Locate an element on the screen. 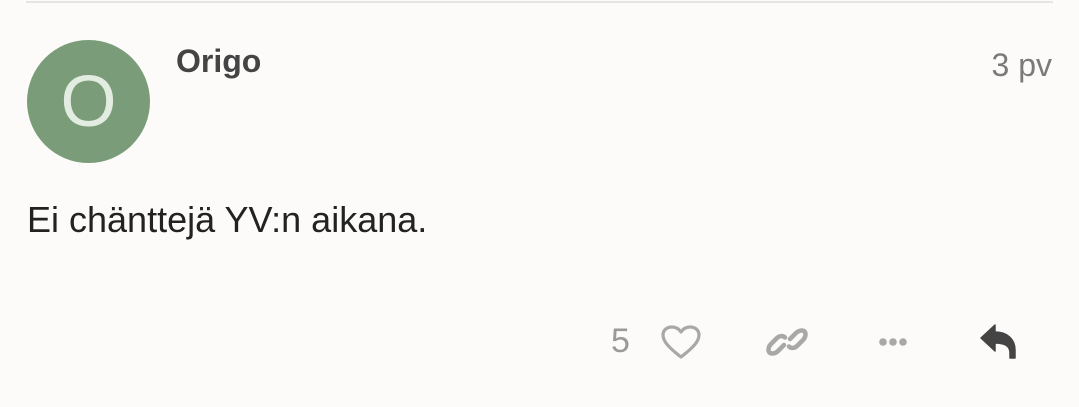  more-button is located at coordinates (893, 342).